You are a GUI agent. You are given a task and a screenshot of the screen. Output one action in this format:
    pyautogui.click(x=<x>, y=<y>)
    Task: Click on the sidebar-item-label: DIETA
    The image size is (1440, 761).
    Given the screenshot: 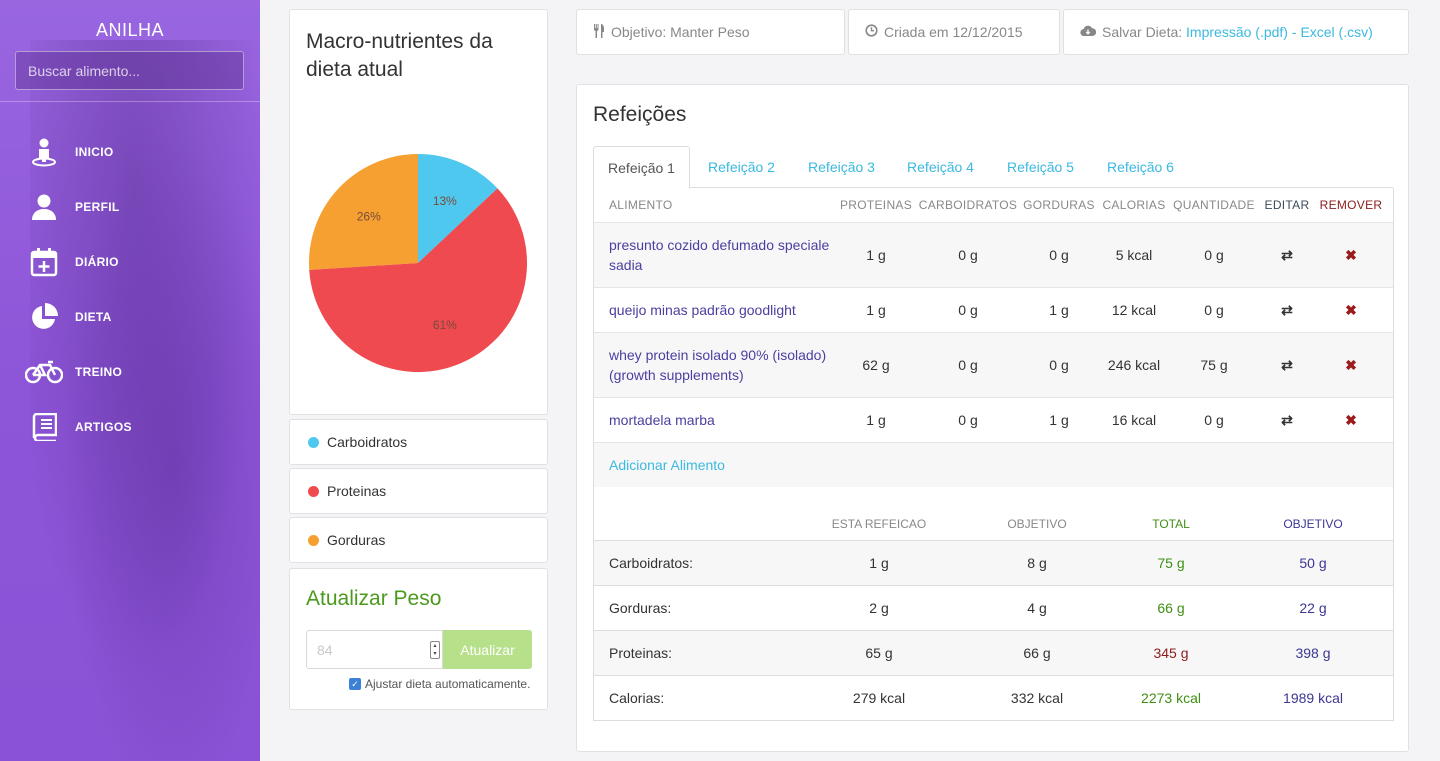 What is the action you would take?
    pyautogui.click(x=93, y=317)
    